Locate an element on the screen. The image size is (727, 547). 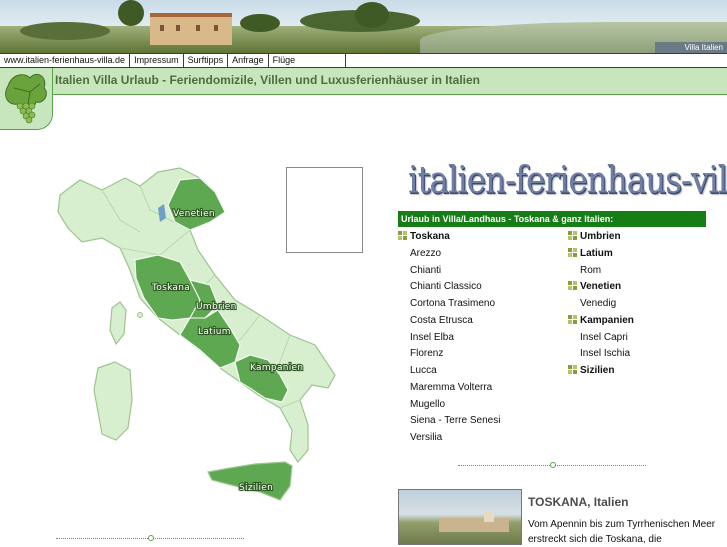
list-item: Cortona Trasimeno is located at coordinates (483, 304).